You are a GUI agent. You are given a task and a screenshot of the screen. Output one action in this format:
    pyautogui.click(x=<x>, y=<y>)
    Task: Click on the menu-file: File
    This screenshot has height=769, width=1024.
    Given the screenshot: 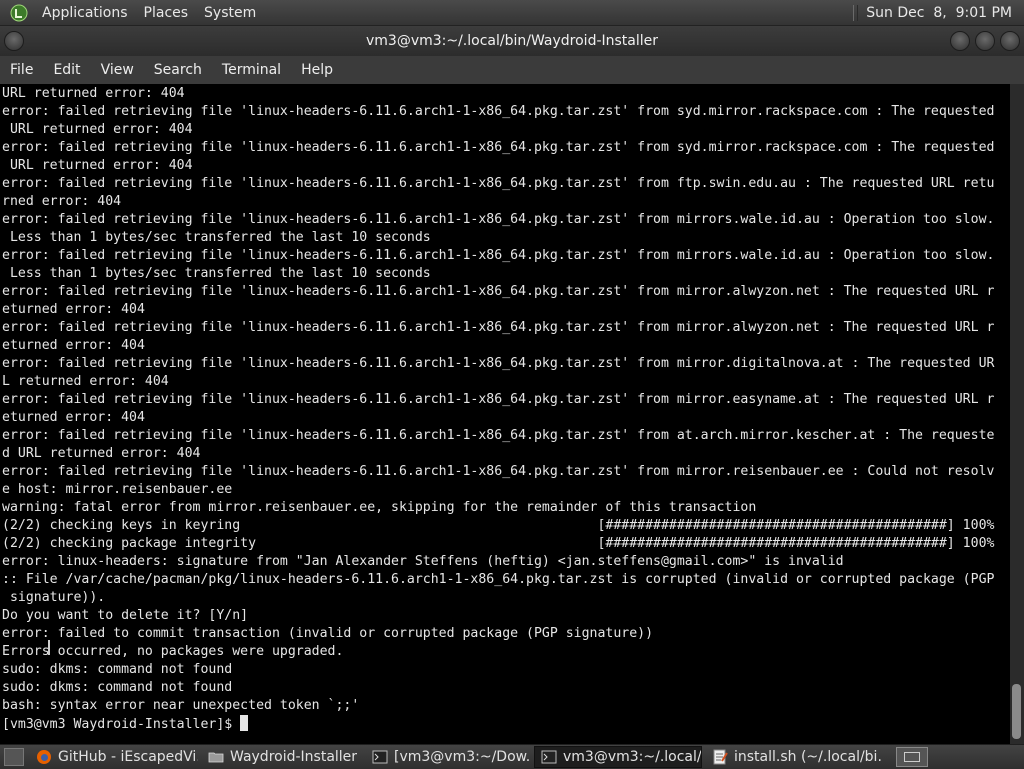 What is the action you would take?
    pyautogui.click(x=21, y=70)
    